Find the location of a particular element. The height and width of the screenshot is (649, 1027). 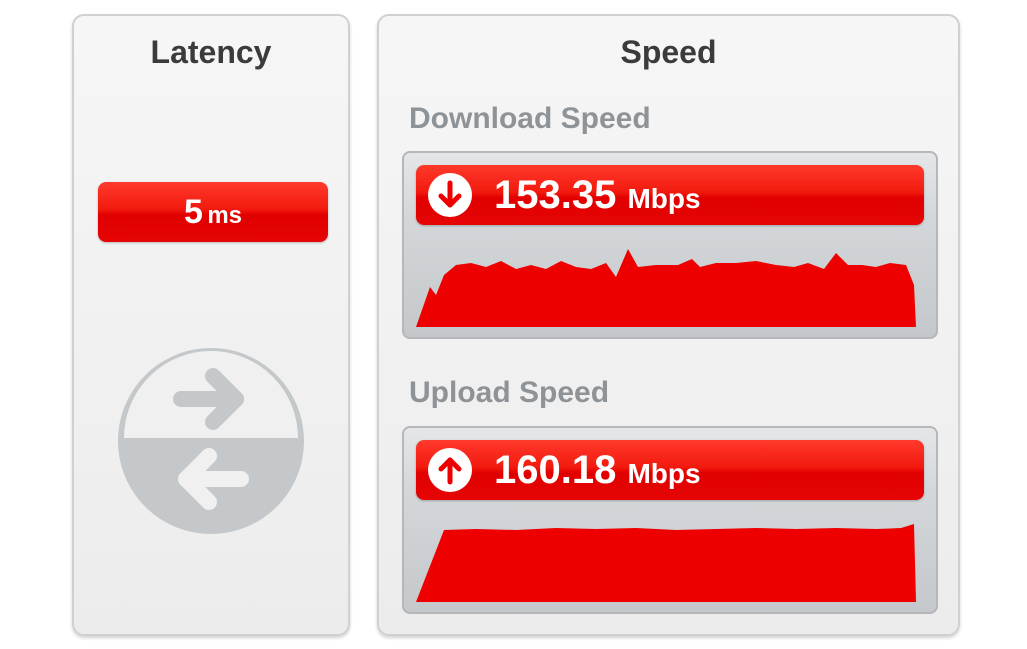

upload-speed-value-group: 160.18 Mbps is located at coordinates (597, 472).